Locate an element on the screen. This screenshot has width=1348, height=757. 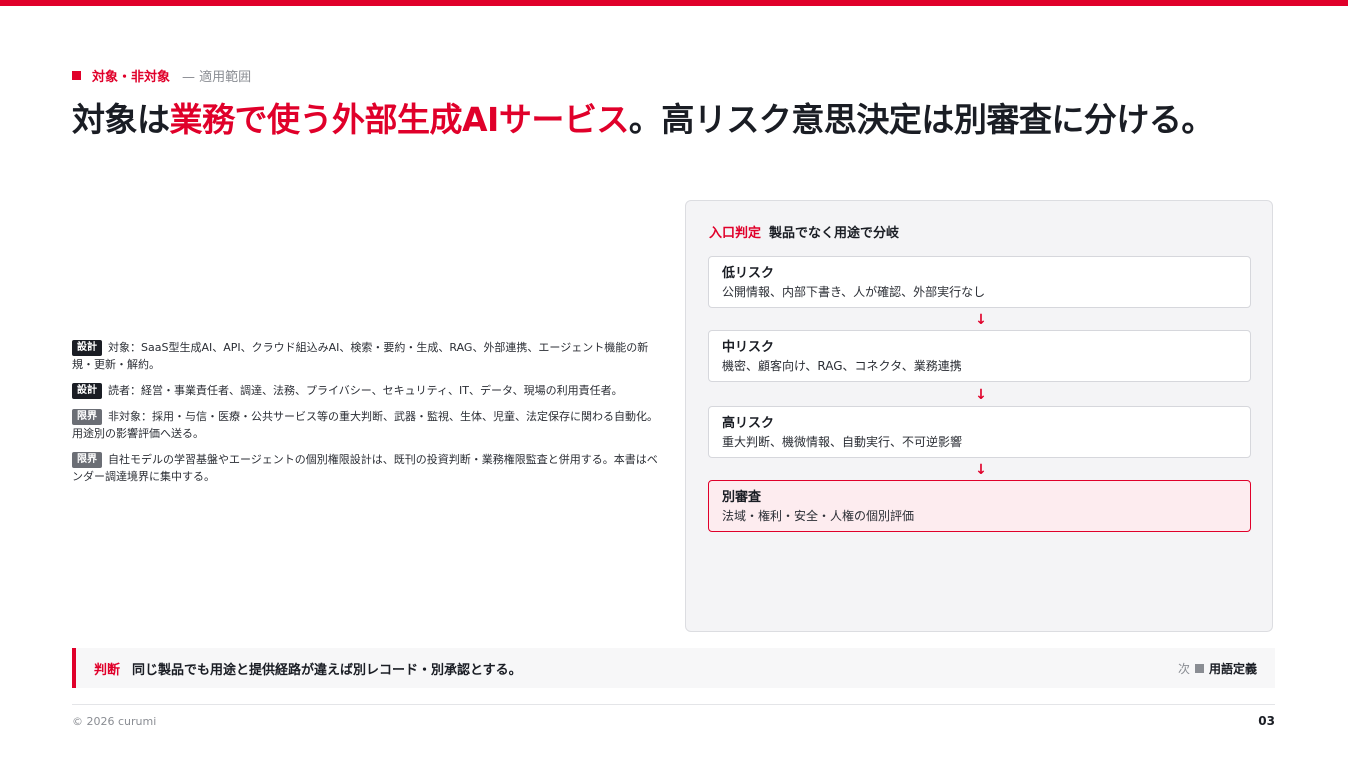
panel-title: 製品でなく用途で分岐 is located at coordinates (834, 233).